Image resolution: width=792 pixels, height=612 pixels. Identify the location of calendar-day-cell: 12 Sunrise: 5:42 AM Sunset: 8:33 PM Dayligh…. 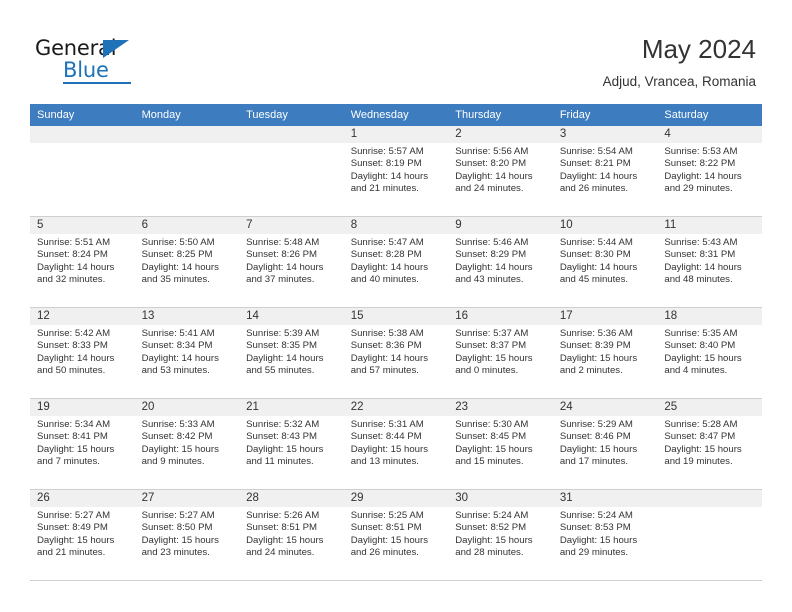
(82, 353).